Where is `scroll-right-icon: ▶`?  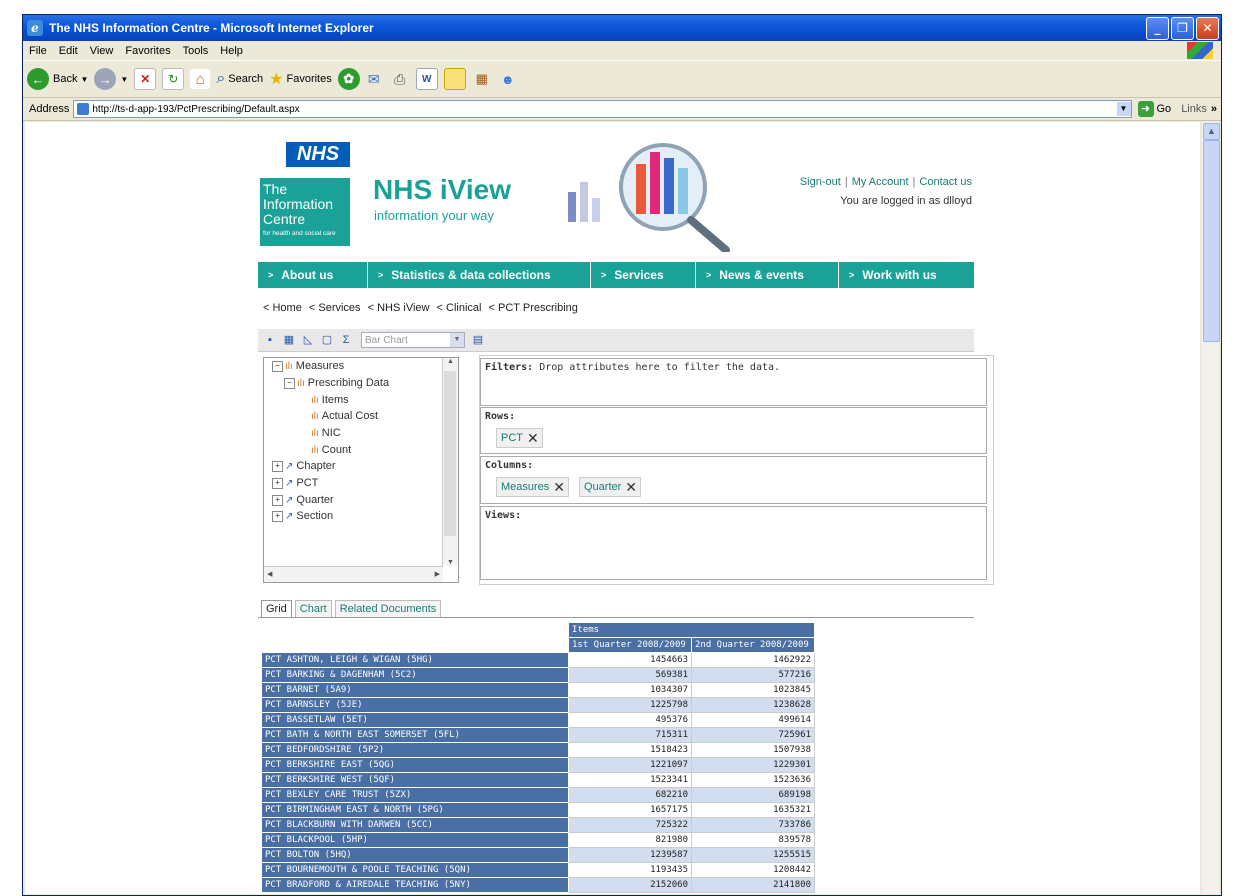
scroll-right-icon: ▶ is located at coordinates (437, 574).